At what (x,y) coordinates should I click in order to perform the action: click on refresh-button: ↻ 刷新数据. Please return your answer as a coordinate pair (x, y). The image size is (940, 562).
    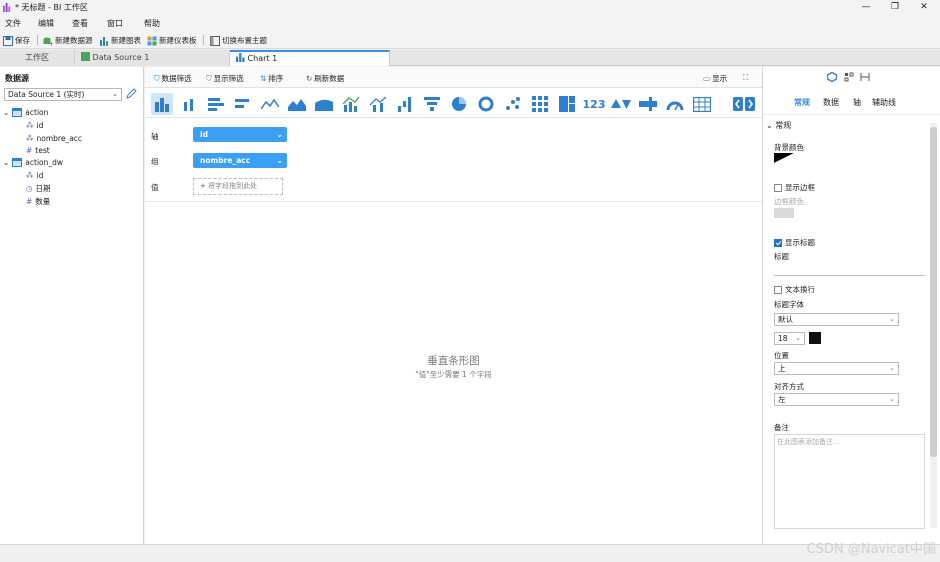
    Looking at the image, I should click on (325, 78).